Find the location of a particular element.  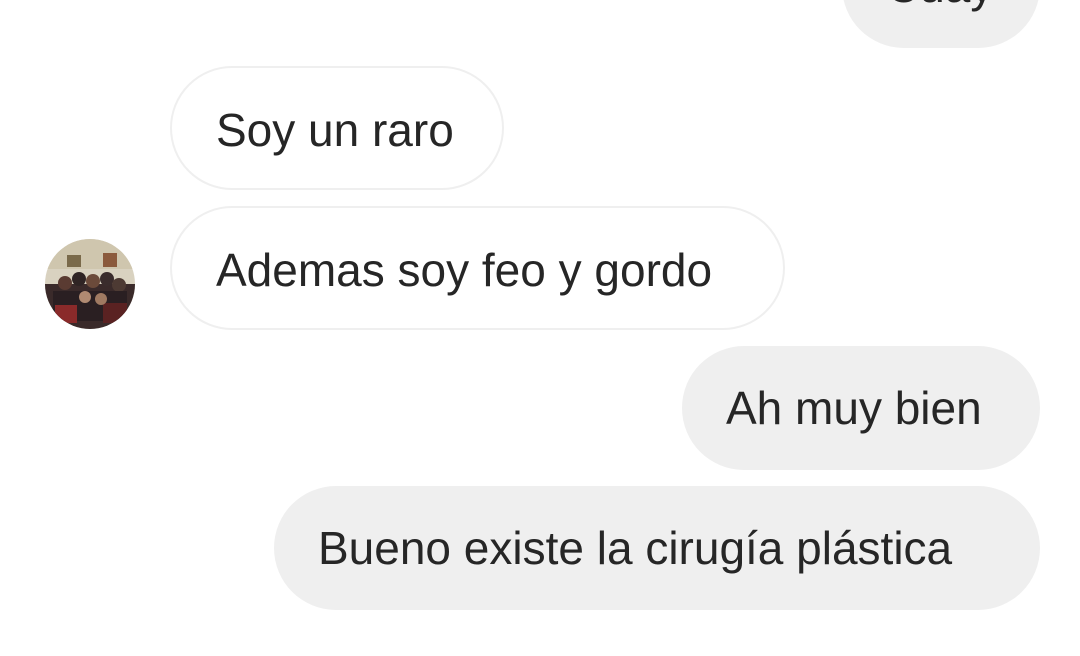

sender-avatar is located at coordinates (90, 284).